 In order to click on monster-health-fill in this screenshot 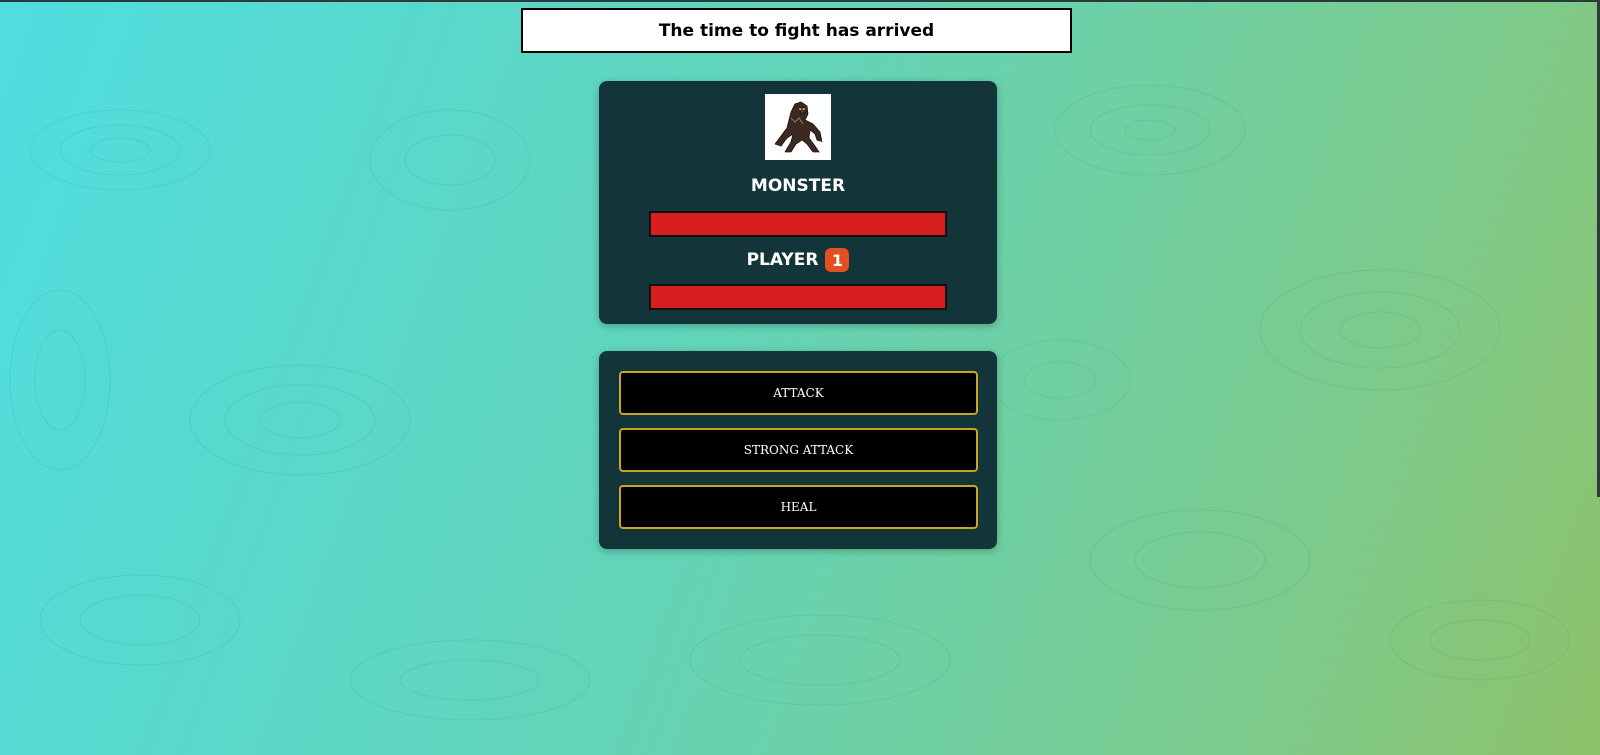, I will do `click(798, 224)`.